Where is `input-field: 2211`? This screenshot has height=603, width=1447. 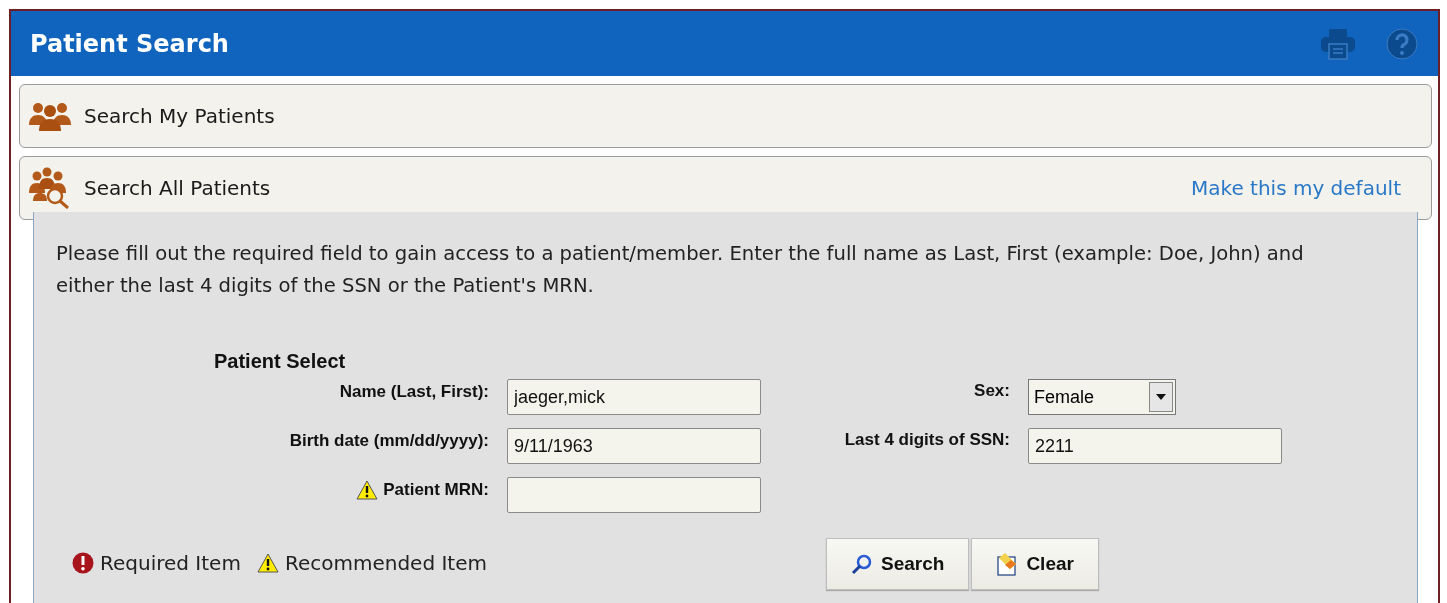 input-field: 2211 is located at coordinates (1155, 446).